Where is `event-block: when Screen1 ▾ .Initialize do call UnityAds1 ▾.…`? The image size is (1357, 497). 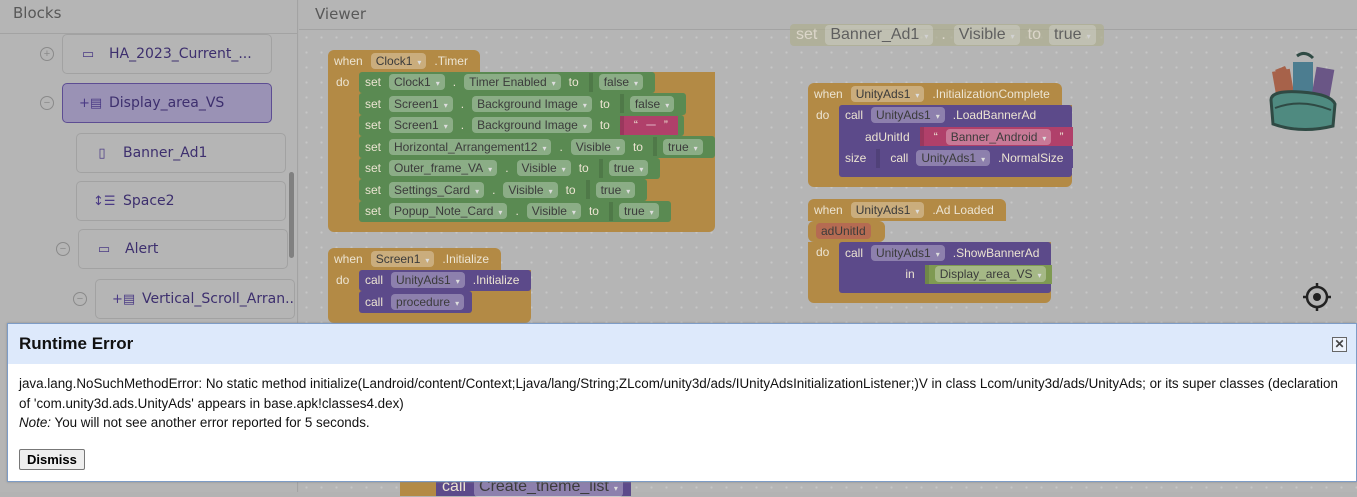 event-block: when Screen1 ▾ .Initialize do call UnityAds1 ▾.… is located at coordinates (430, 285).